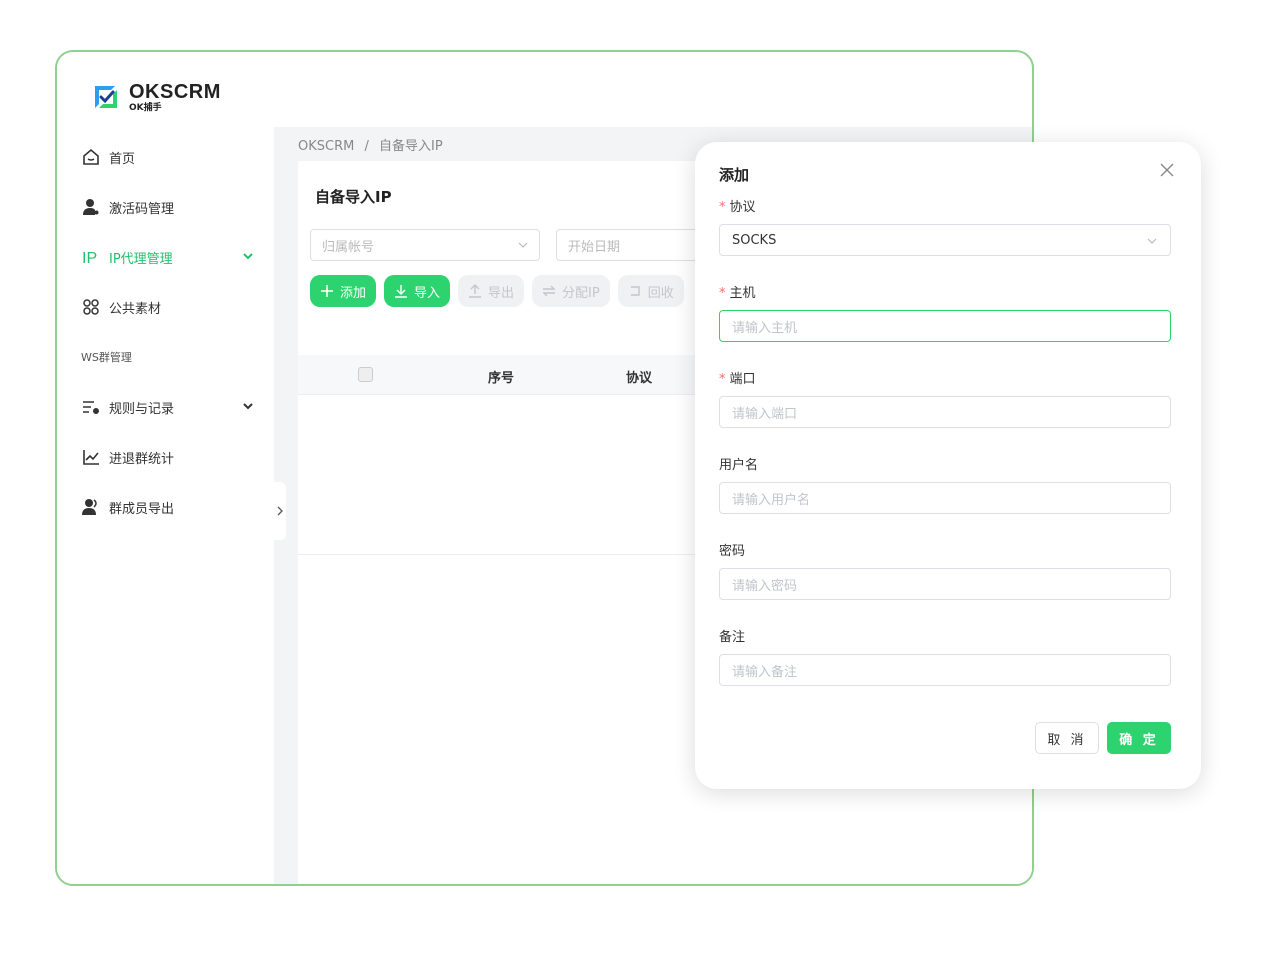 The height and width of the screenshot is (960, 1280). Describe the element at coordinates (145, 107) in the screenshot. I see `brand-sub: OK捕手` at that location.